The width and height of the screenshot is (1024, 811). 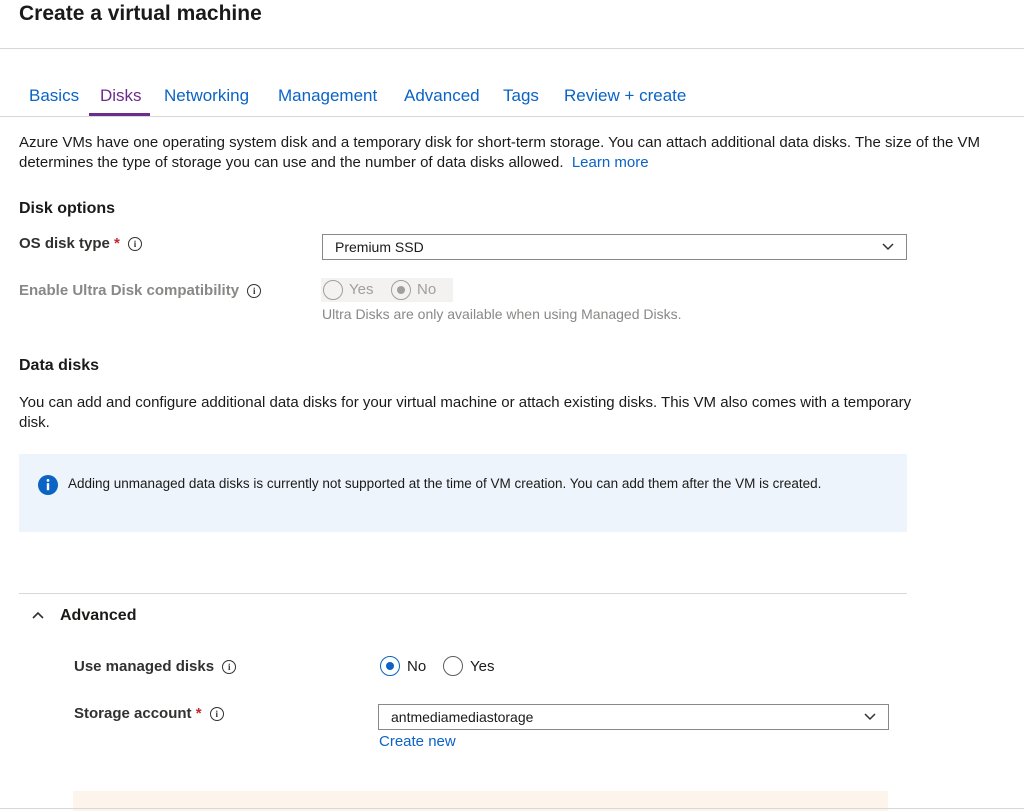 I want to click on create-new-link: Create new, so click(x=417, y=741).